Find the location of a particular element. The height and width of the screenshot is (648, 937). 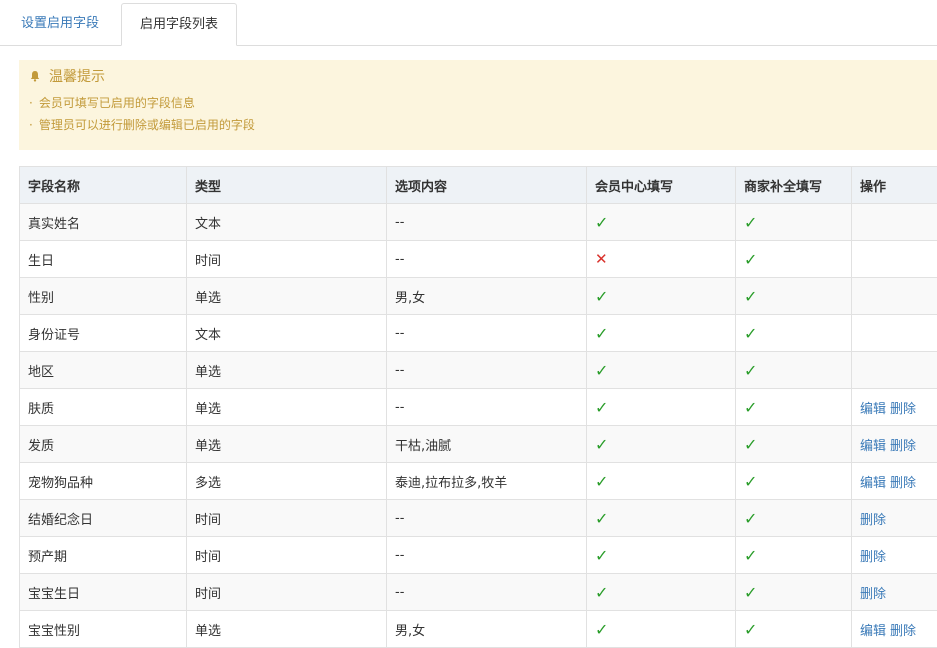

cell-field-name: 发质 is located at coordinates (103, 444).